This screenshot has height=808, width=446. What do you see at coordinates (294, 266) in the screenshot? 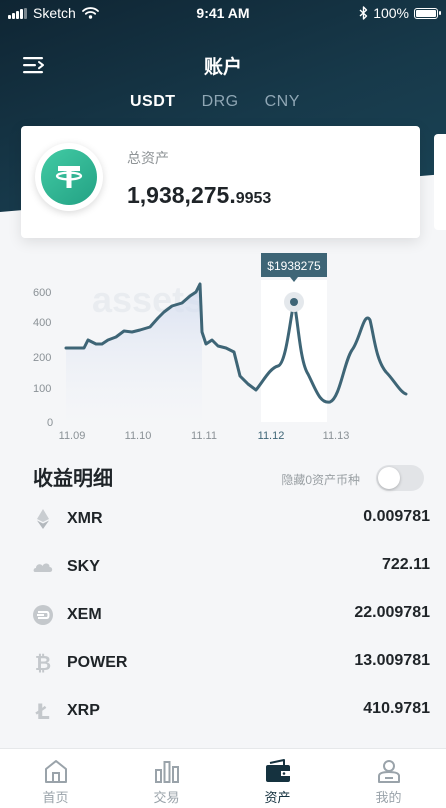
I see `tooltip-text: $1938275` at bounding box center [294, 266].